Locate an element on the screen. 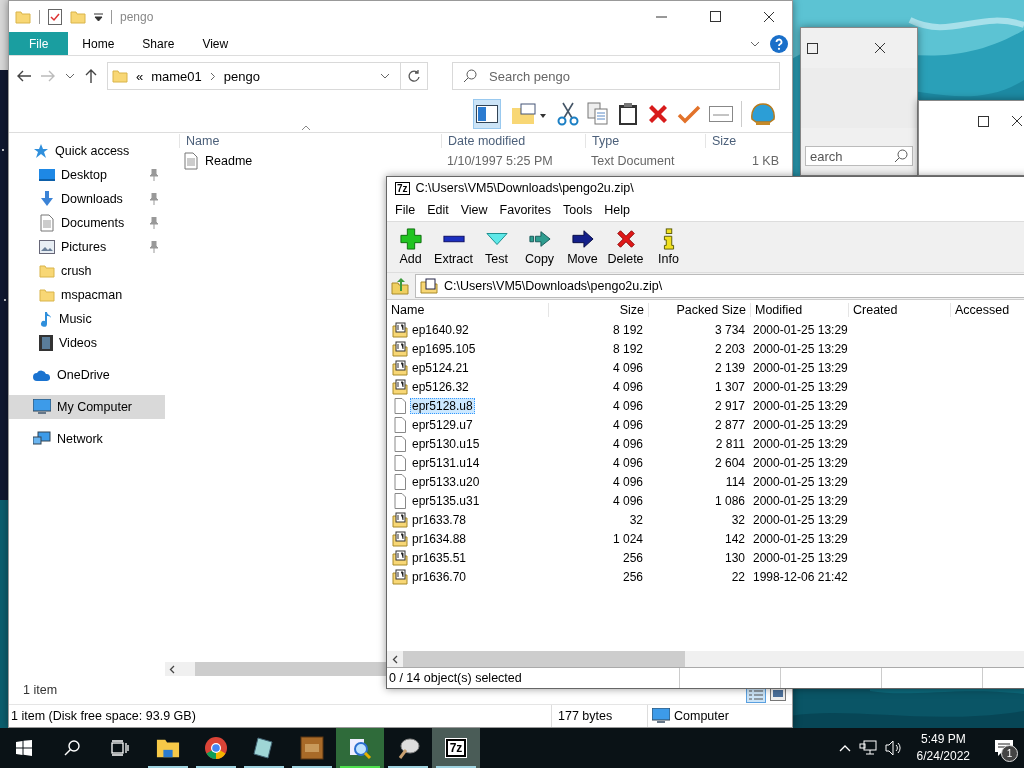 The height and width of the screenshot is (768, 1024). delete-icon is located at coordinates (658, 114).